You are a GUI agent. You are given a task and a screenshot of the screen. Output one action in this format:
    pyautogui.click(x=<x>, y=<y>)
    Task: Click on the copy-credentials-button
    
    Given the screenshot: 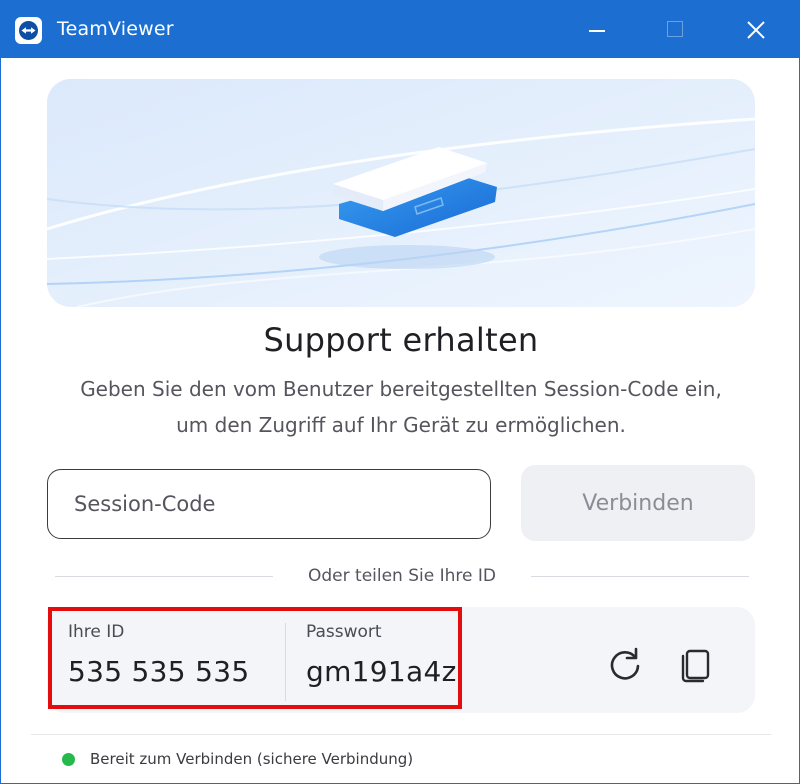 What is the action you would take?
    pyautogui.click(x=697, y=664)
    